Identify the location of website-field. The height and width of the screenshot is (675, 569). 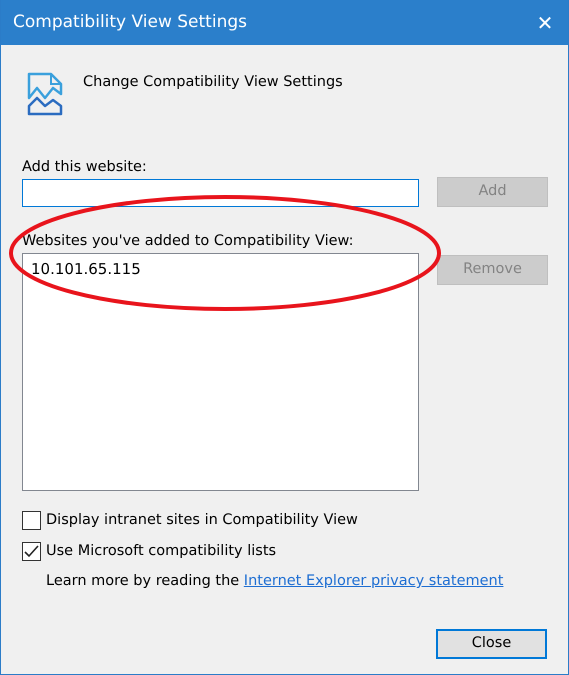
(220, 193).